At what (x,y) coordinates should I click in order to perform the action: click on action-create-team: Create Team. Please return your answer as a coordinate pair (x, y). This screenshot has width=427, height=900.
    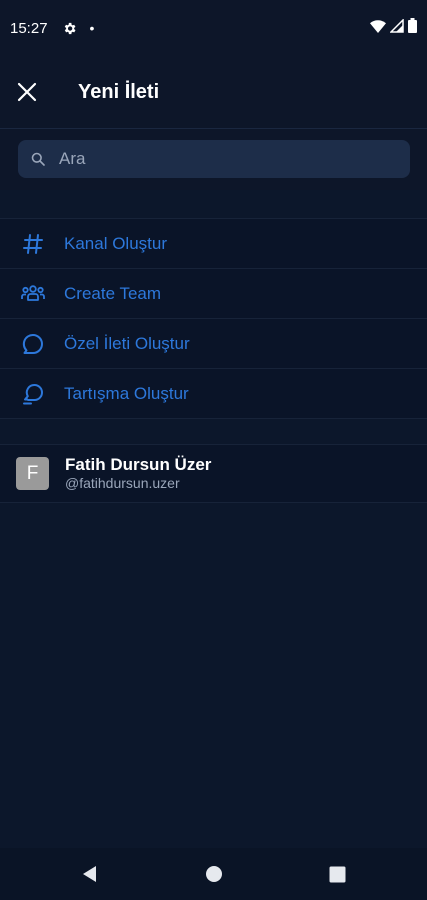
    Looking at the image, I should click on (213, 293).